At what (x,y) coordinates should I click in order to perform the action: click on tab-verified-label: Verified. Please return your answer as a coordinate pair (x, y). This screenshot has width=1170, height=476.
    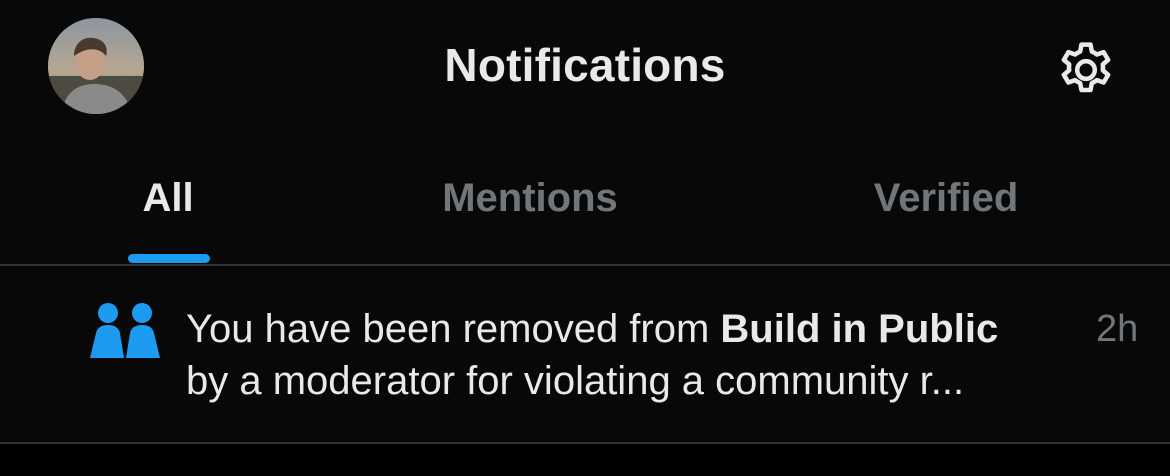
    Looking at the image, I should click on (946, 197).